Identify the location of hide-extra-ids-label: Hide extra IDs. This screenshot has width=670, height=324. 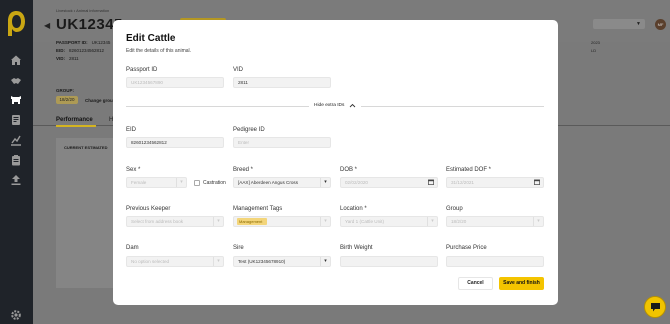
(329, 105).